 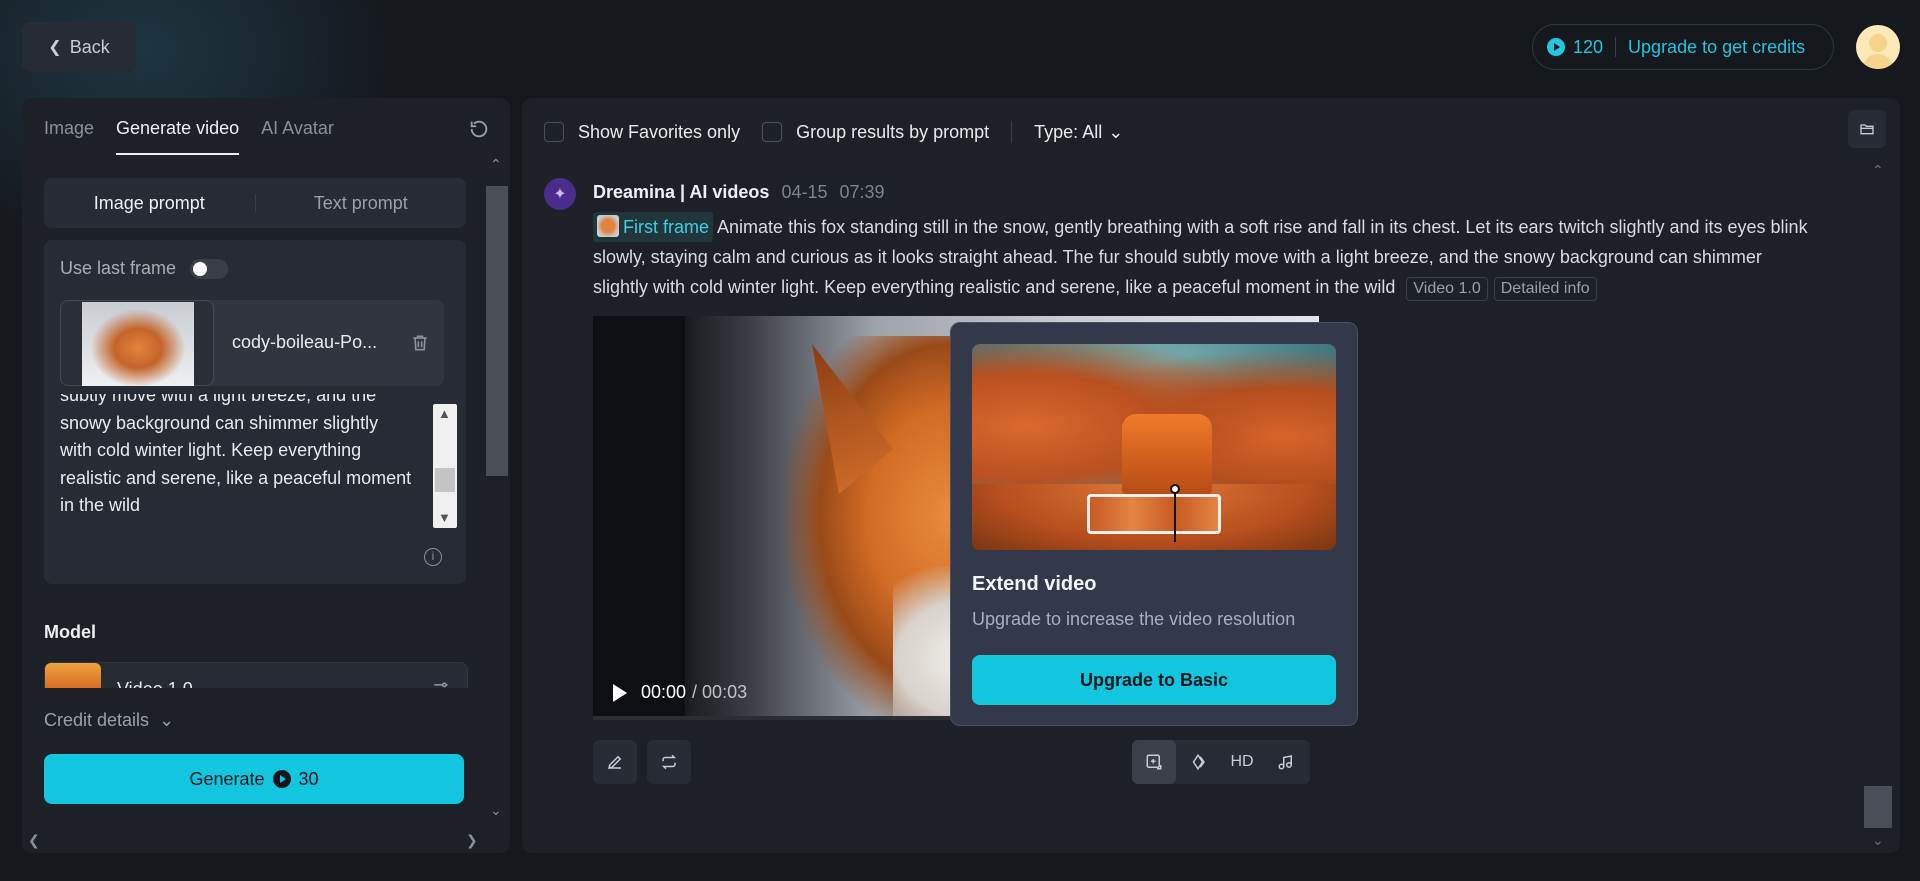 What do you see at coordinates (875, 132) in the screenshot?
I see `group-by-prompt-checkbox: Group results by prompt` at bounding box center [875, 132].